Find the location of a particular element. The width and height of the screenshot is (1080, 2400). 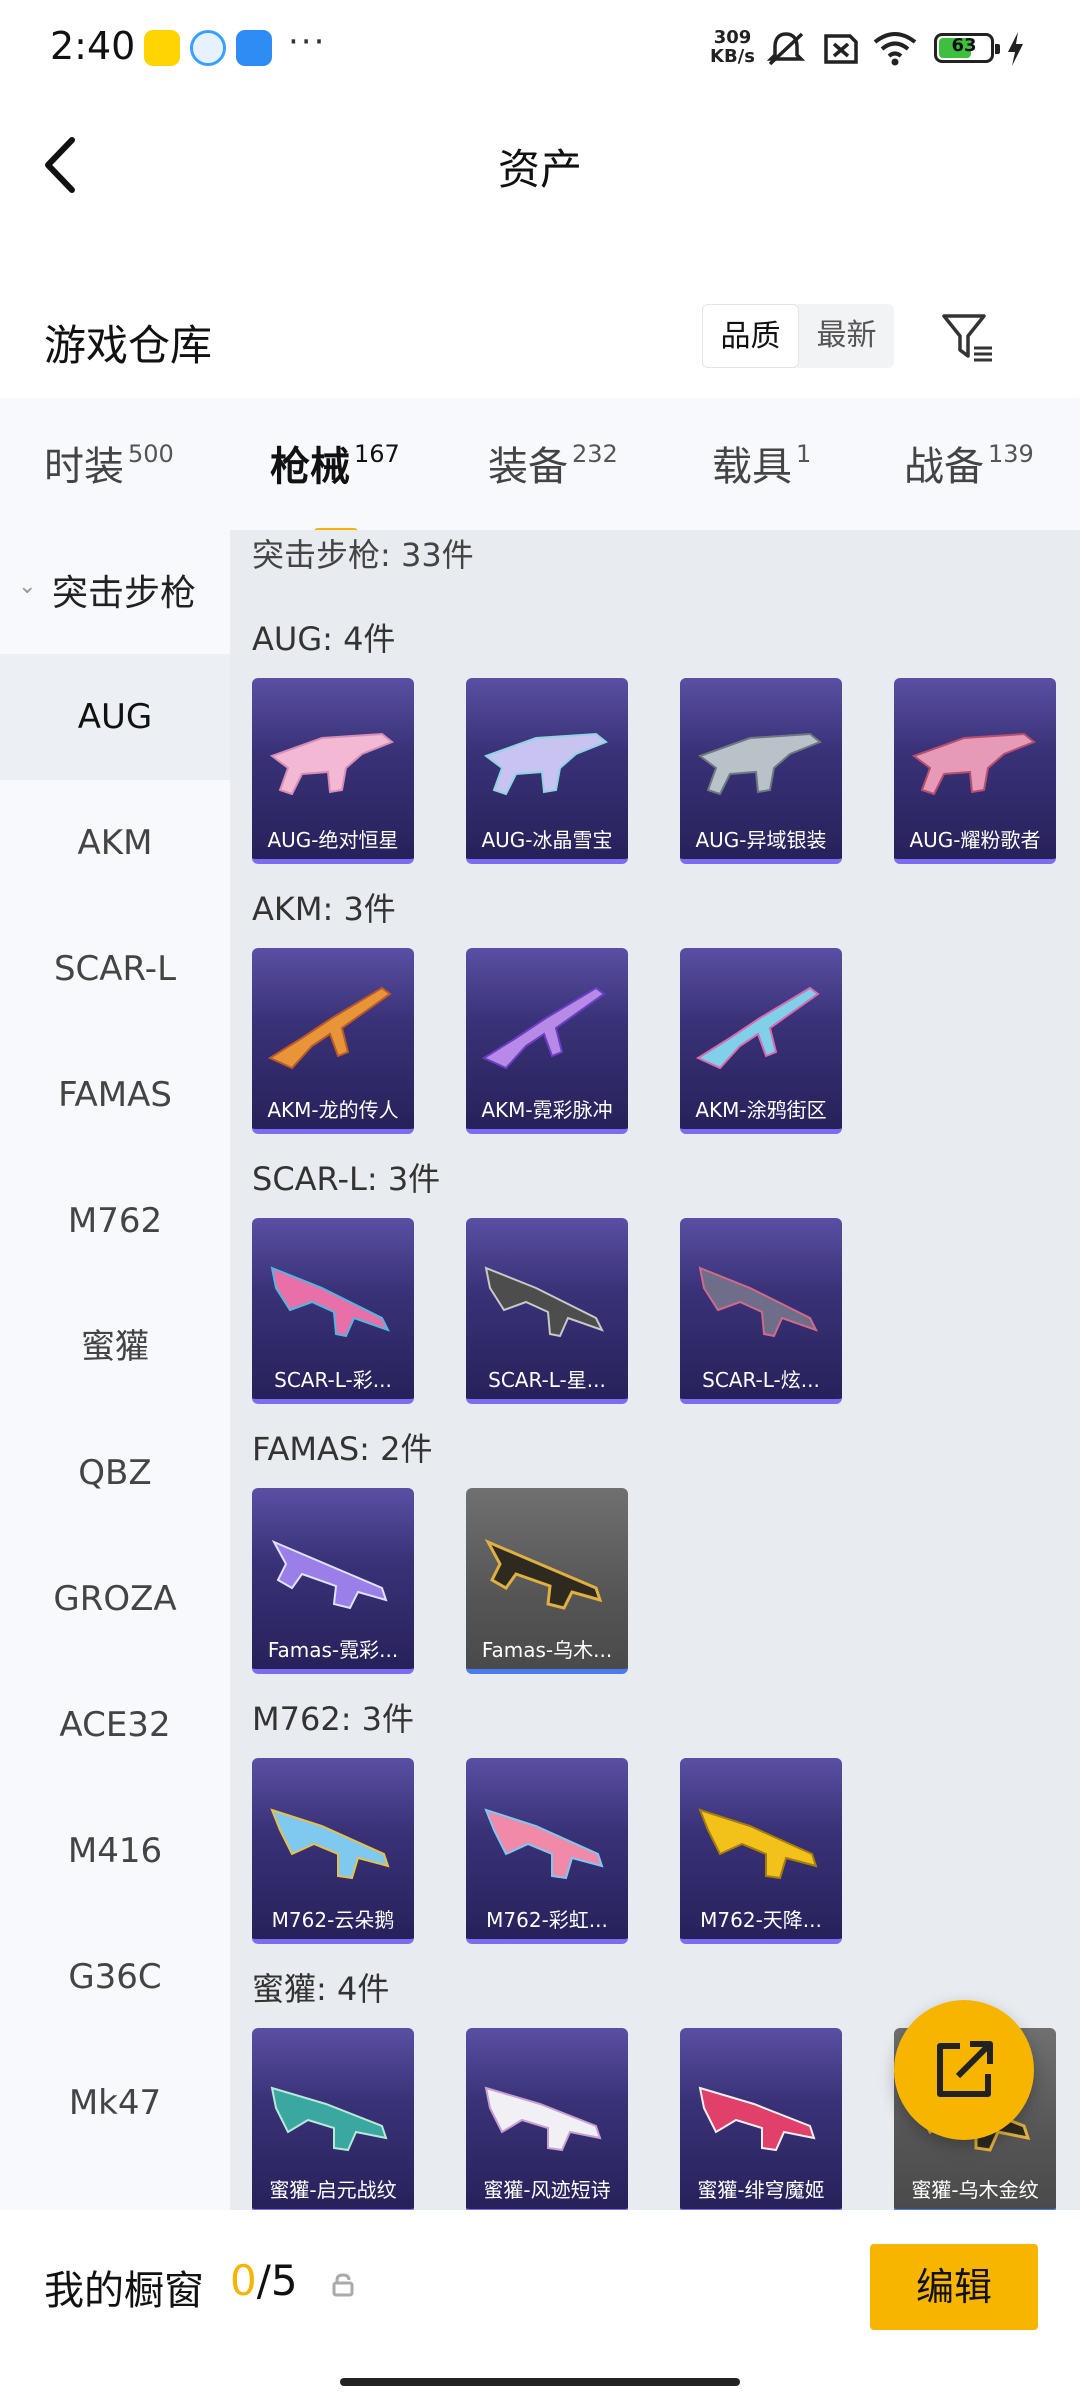

wifi-icon is located at coordinates (895, 49).